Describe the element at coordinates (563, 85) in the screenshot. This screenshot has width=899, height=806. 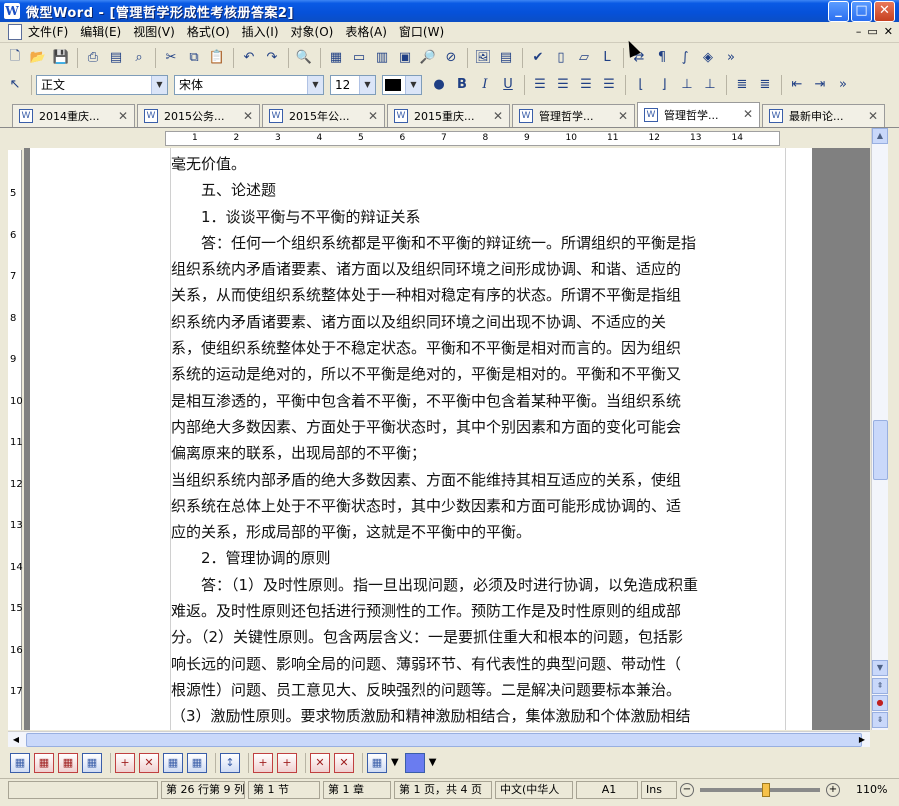
I see `align-center-icon: ☰` at that location.